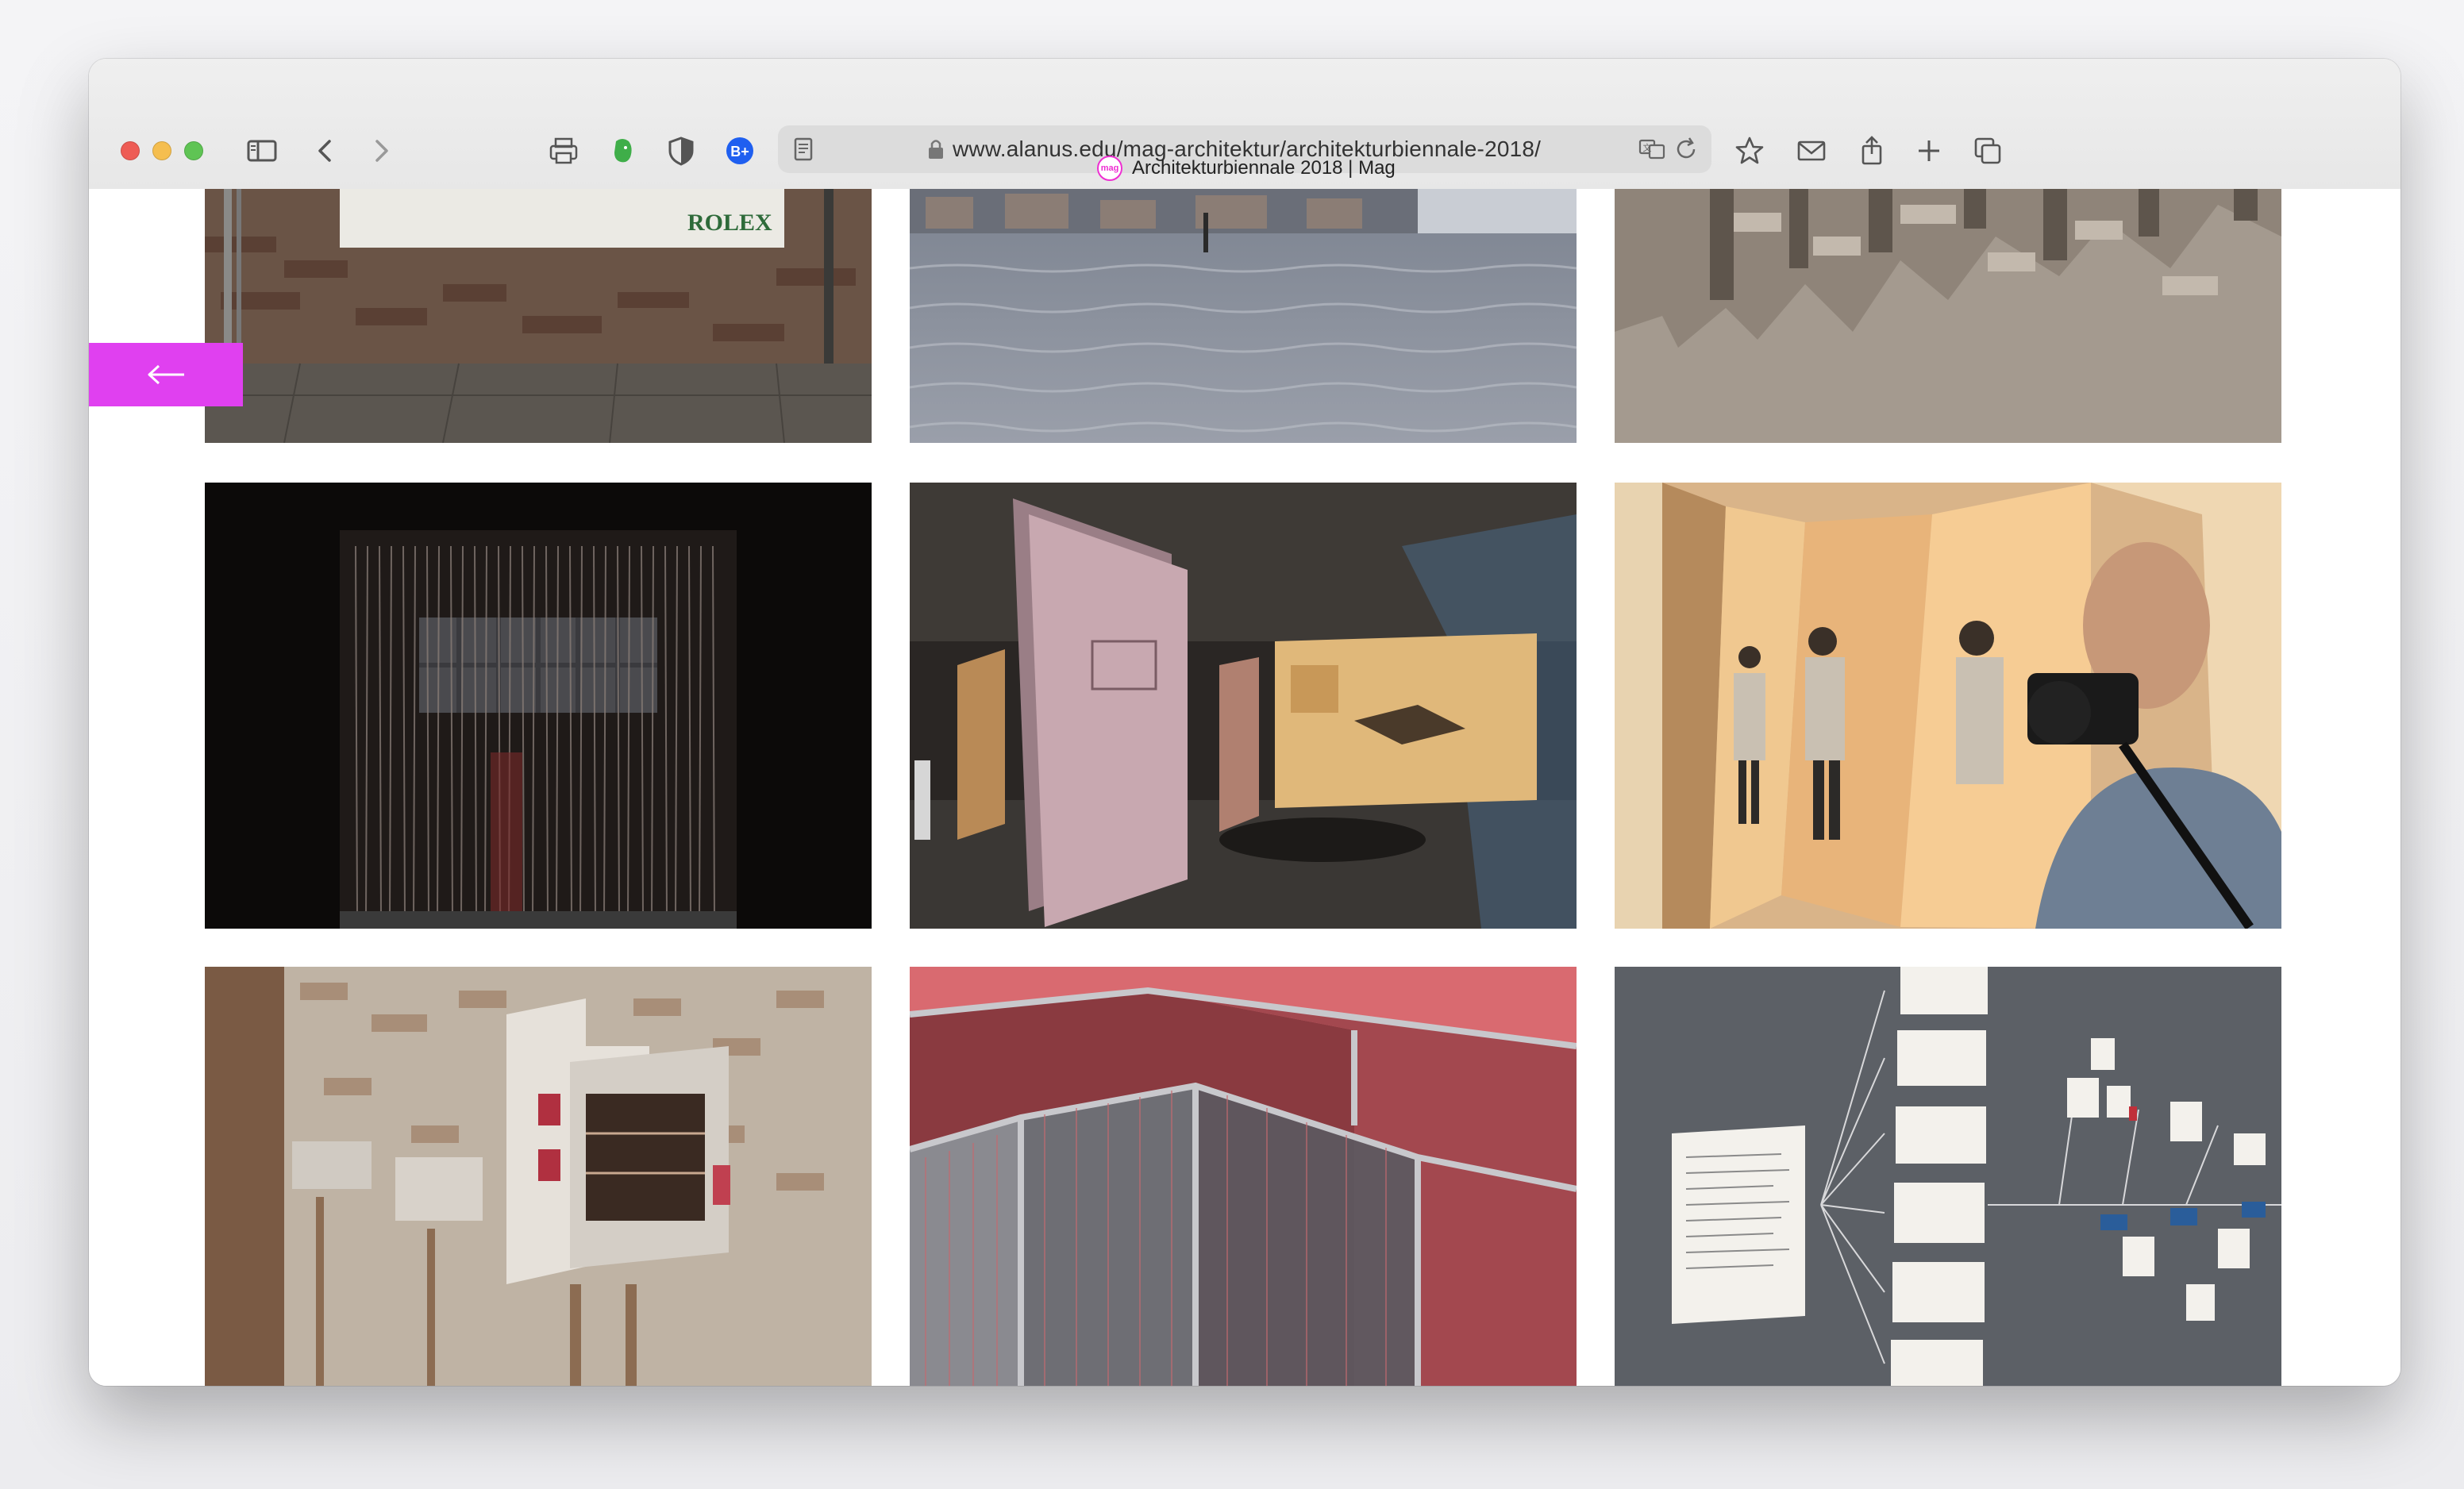  I want to click on back-arrow-button, so click(166, 374).